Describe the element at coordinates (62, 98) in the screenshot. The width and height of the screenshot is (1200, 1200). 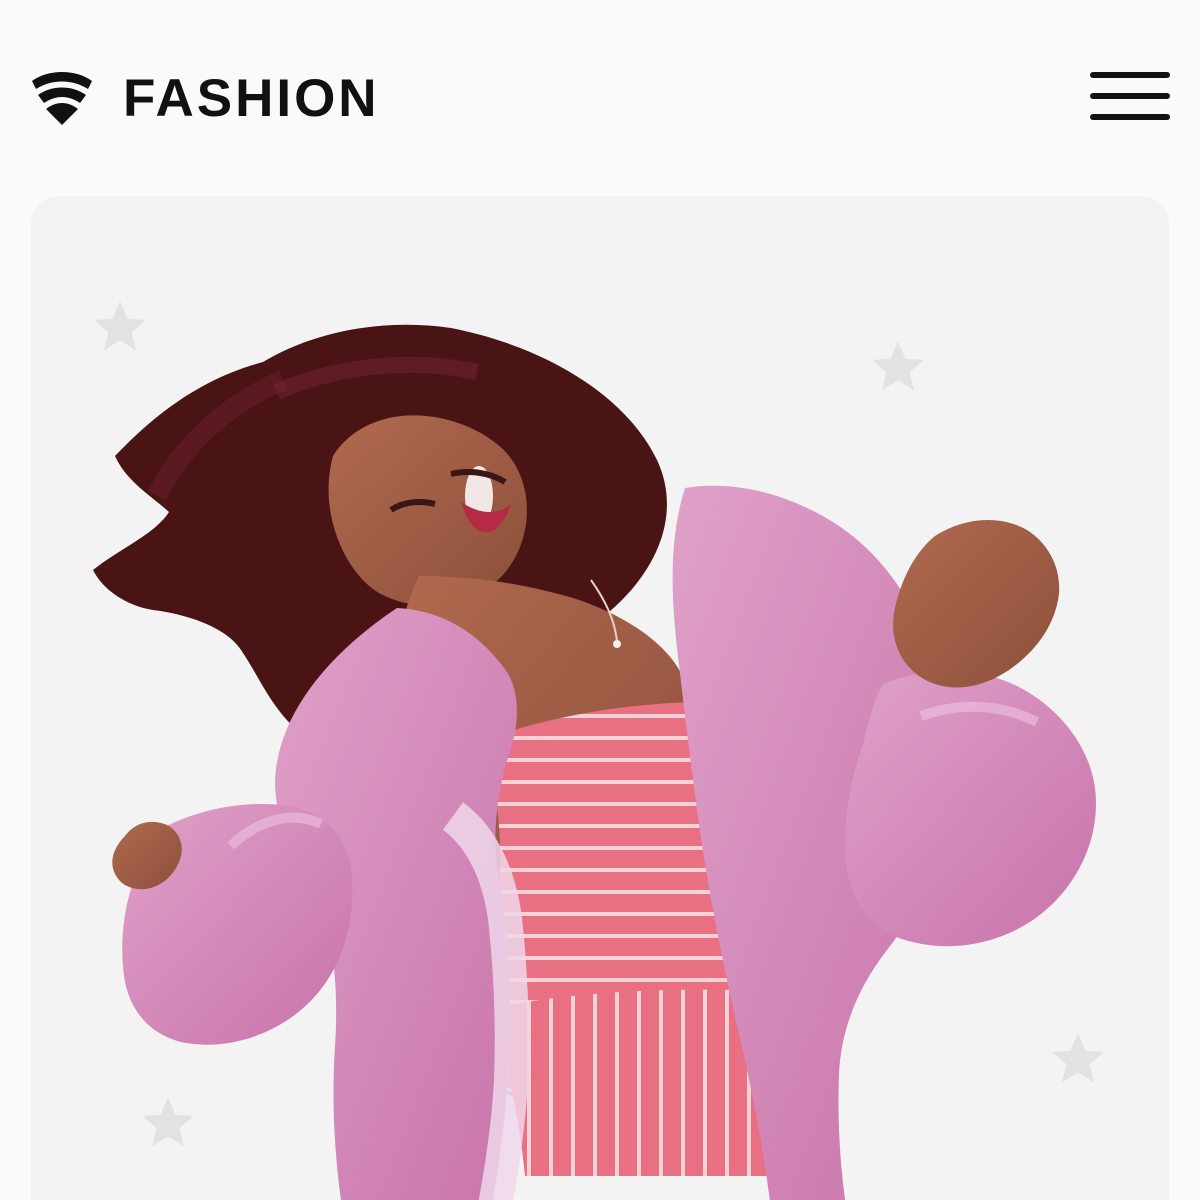
I see `shield-wave-icon` at that location.